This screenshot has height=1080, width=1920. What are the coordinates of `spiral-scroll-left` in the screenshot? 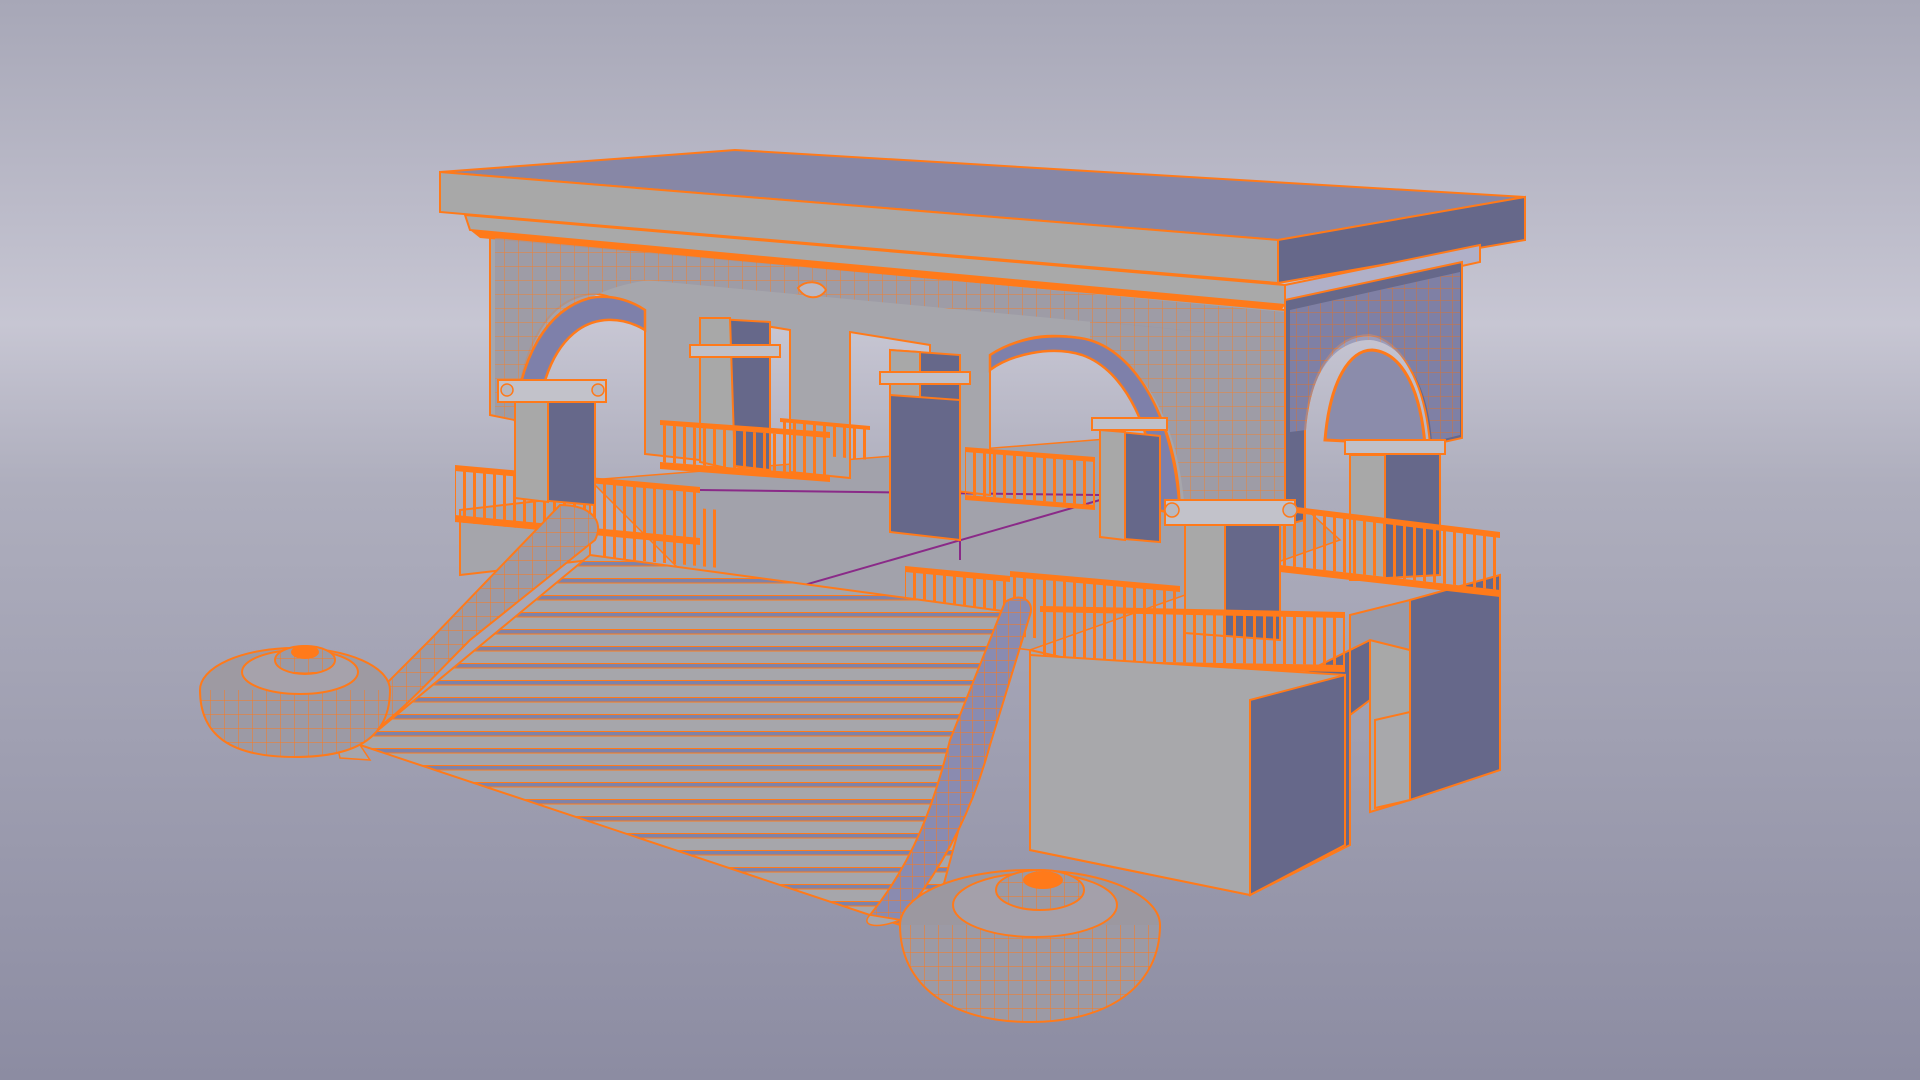 It's located at (295, 702).